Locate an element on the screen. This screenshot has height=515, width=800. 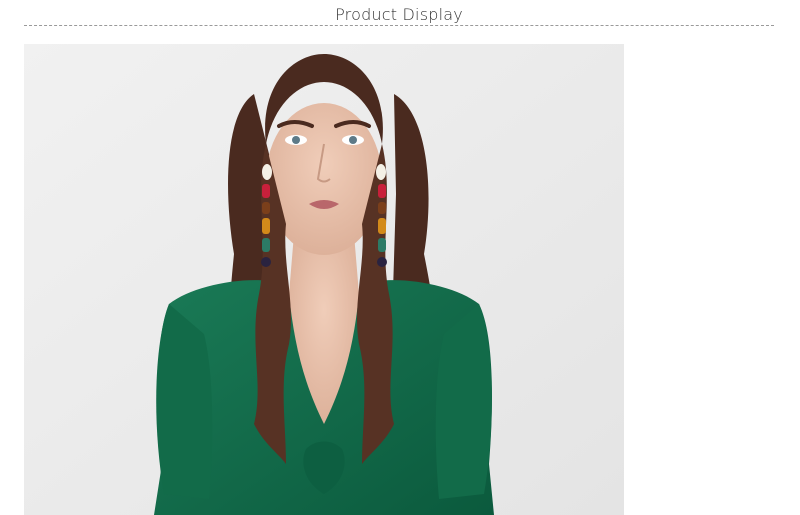
section-title: Product Display is located at coordinates (399, 14).